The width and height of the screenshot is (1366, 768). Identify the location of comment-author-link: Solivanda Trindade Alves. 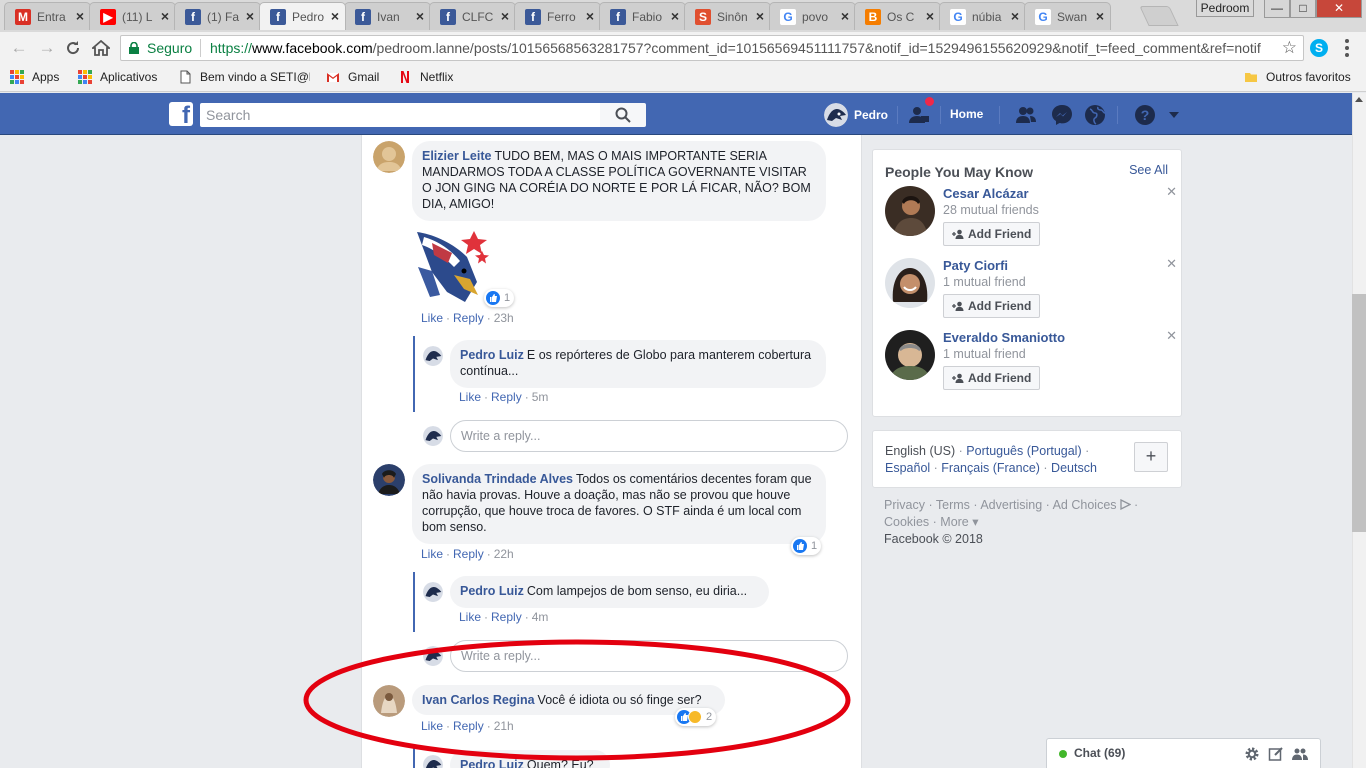
(497, 479).